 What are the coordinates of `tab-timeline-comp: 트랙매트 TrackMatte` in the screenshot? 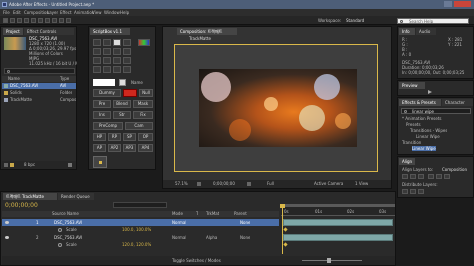 It's located at (30, 196).